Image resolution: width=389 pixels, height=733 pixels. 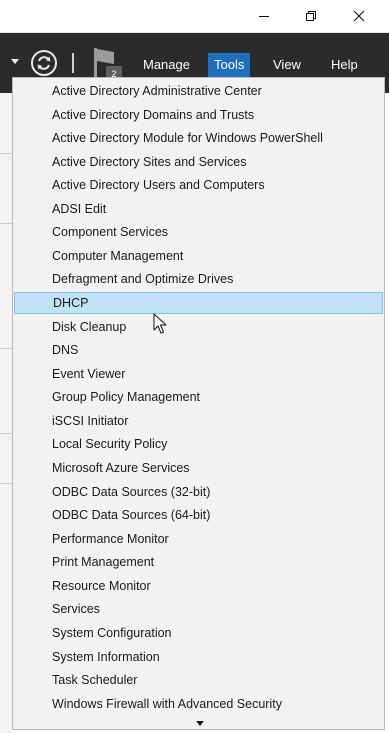 I want to click on close-icon, so click(x=359, y=16).